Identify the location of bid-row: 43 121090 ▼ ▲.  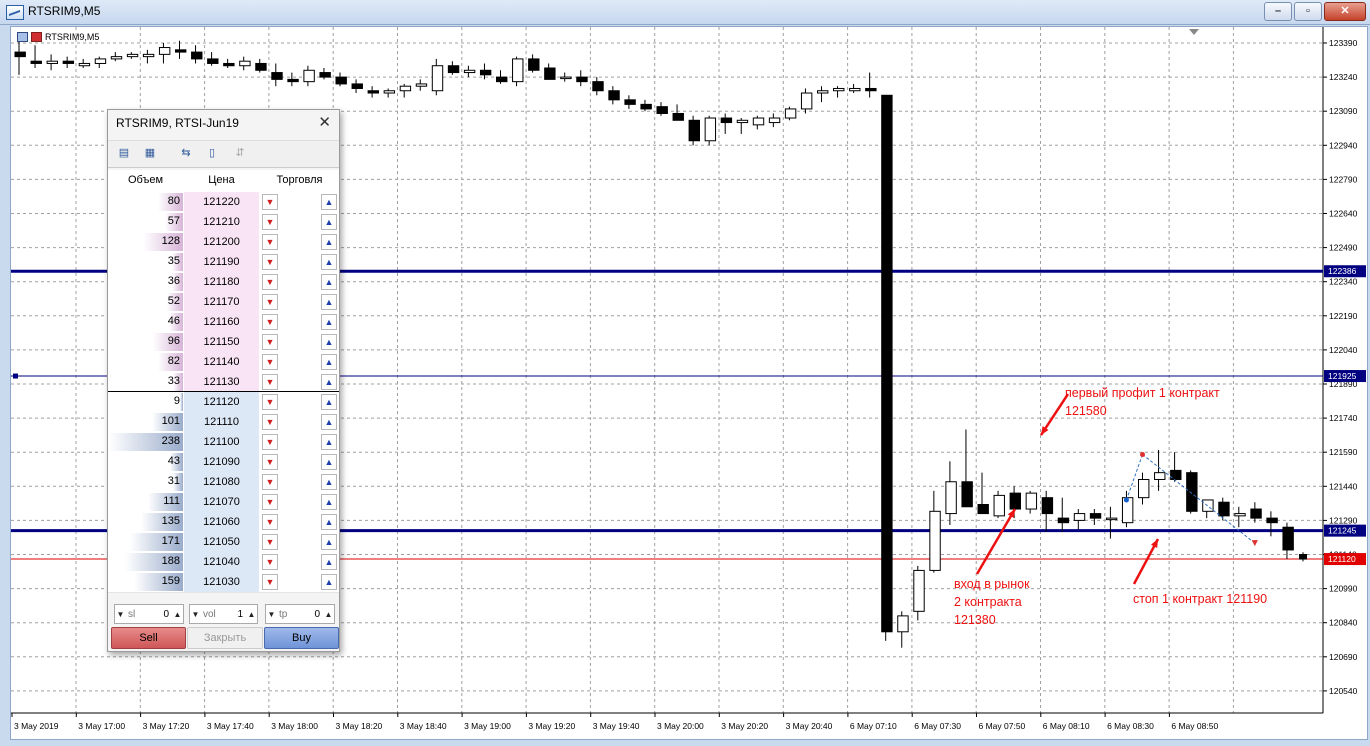
(223, 462).